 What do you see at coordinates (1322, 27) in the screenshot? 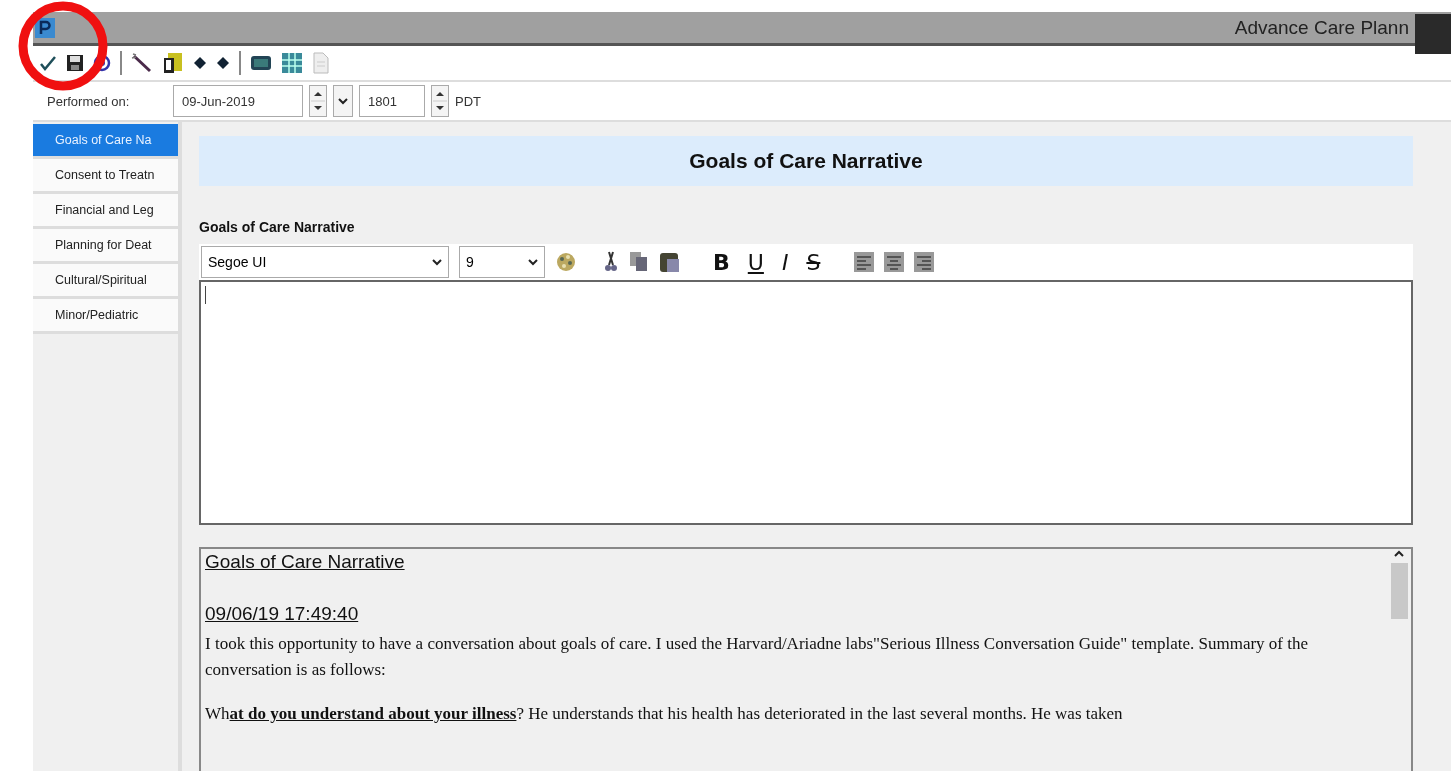
I see `window-title: Advance Care Plann` at bounding box center [1322, 27].